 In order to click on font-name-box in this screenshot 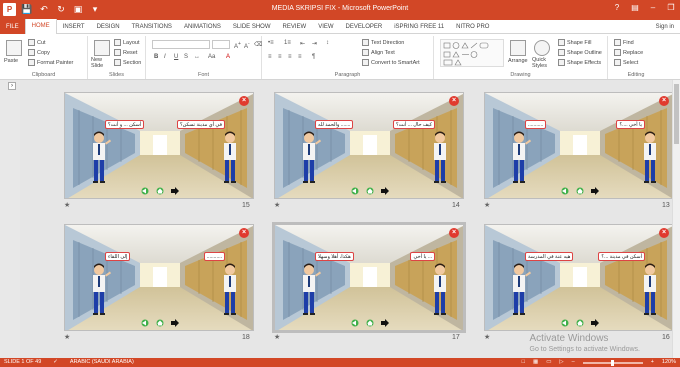, I will do `click(181, 44)`.